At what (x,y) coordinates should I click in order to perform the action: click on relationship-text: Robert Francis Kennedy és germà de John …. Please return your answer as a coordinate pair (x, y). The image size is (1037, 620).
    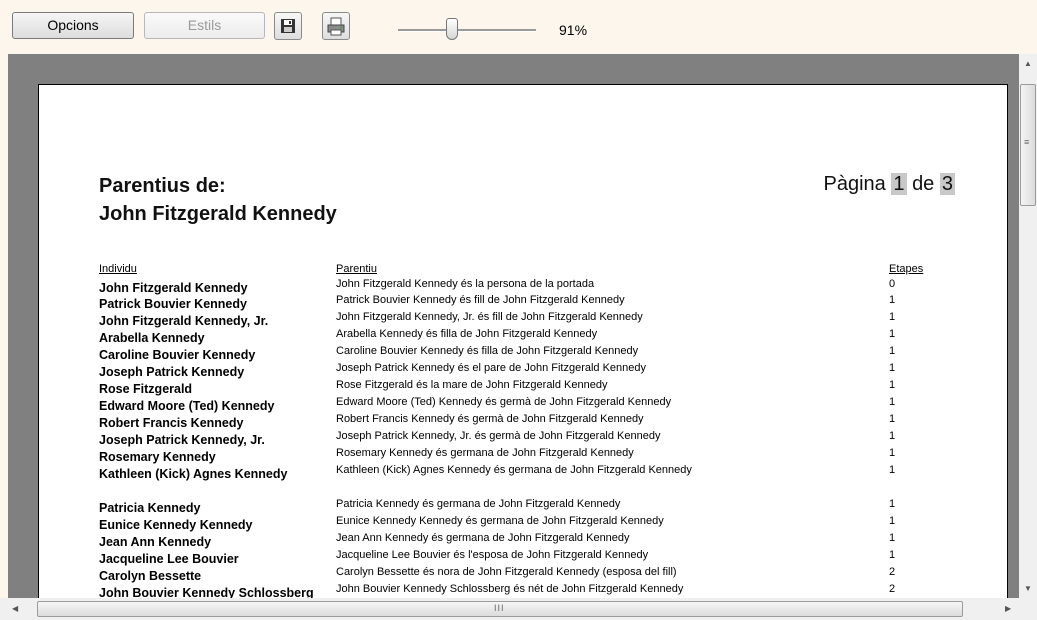
    Looking at the image, I should click on (490, 419).